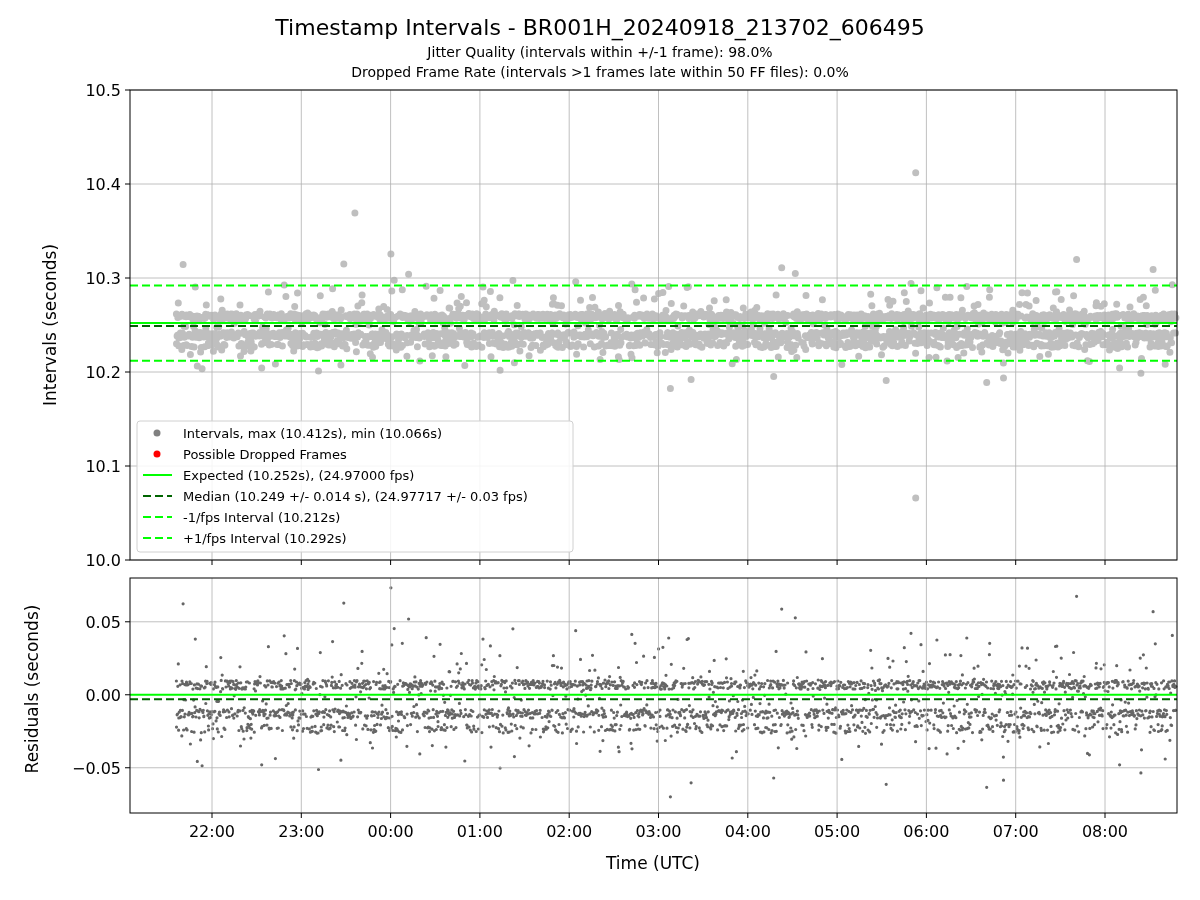  I want to click on x-axis-title: Time (UTC), so click(653, 863).